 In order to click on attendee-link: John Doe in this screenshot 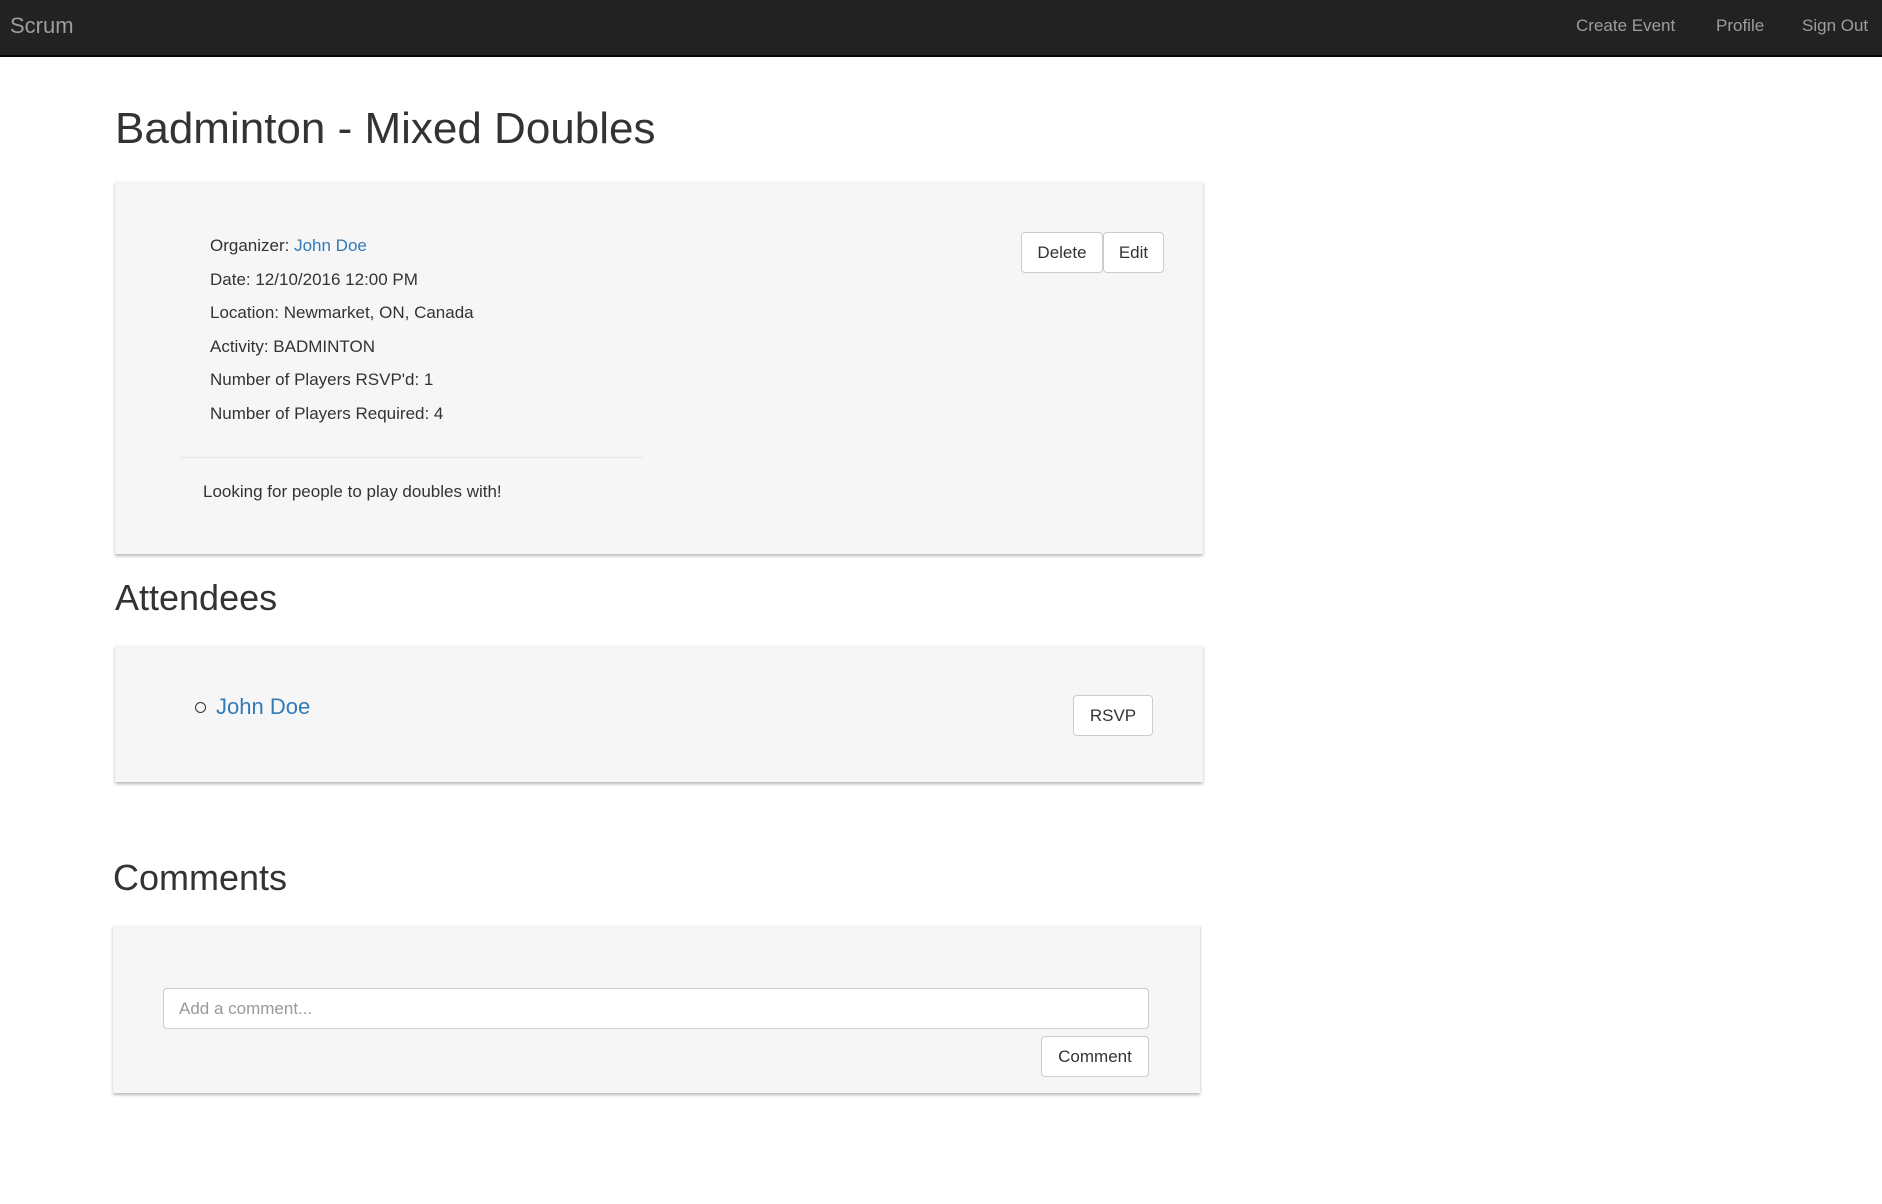, I will do `click(263, 707)`.